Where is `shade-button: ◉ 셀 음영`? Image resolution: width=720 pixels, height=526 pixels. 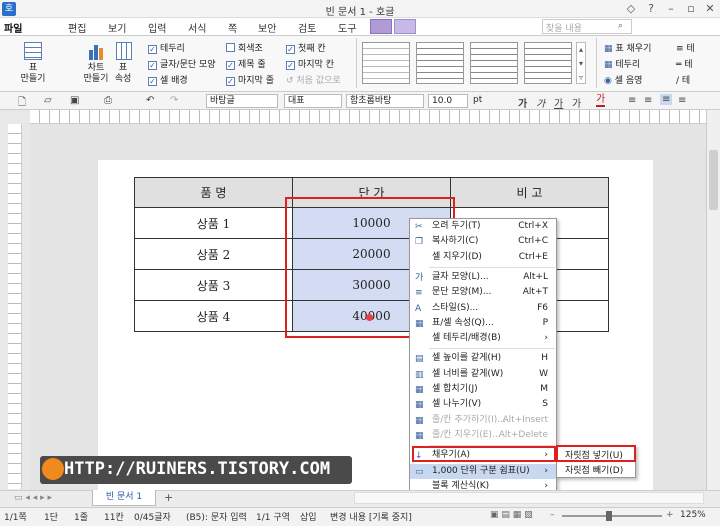 shade-button: ◉ 셀 음영 is located at coordinates (623, 79).